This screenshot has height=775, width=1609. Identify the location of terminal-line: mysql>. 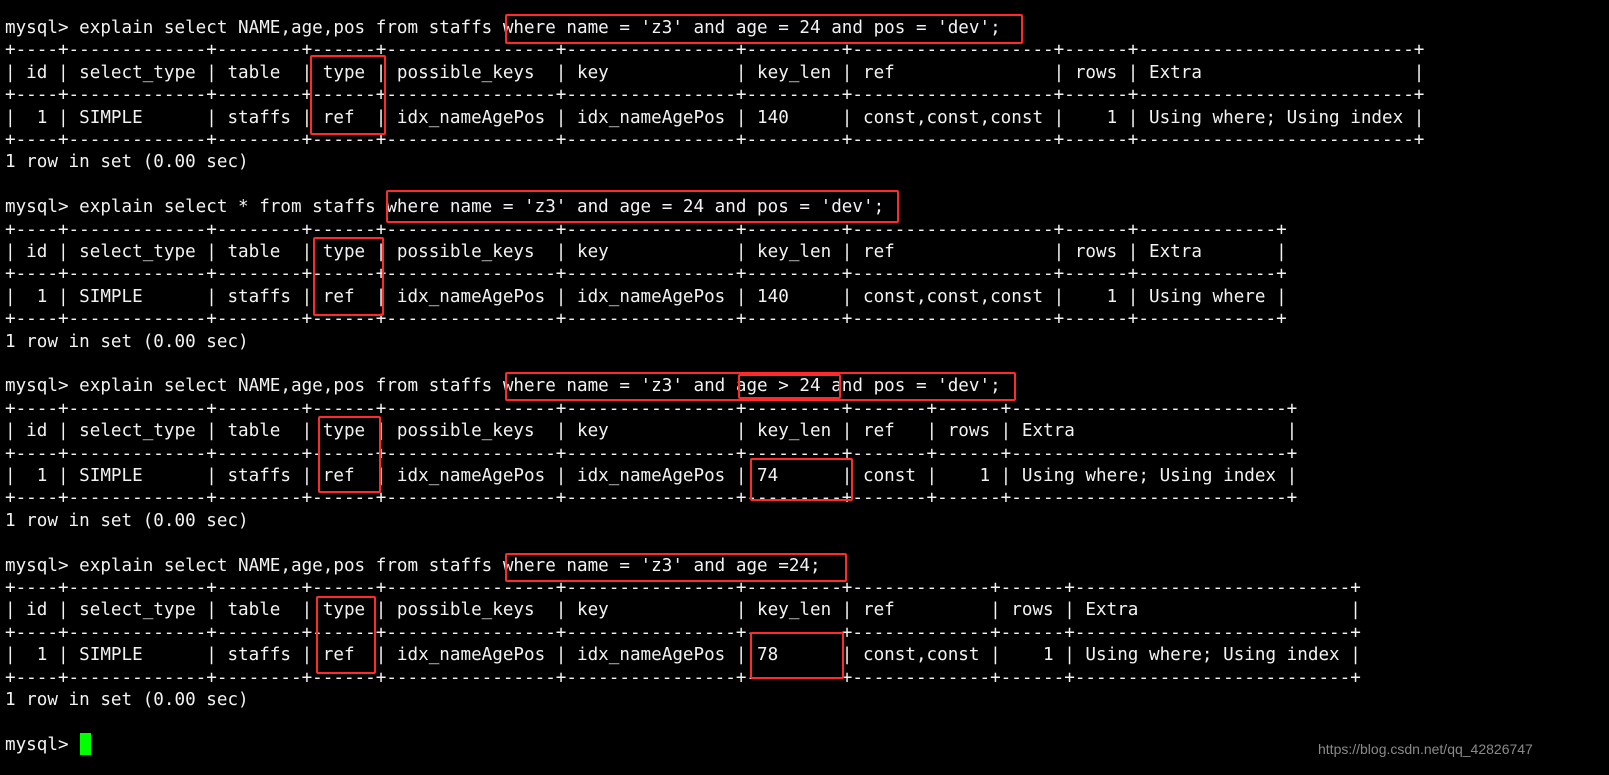
(42, 744).